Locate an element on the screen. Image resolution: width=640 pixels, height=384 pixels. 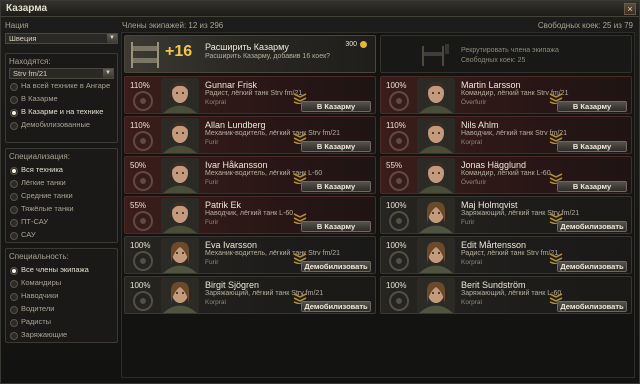
nation-dropdown: Швеция ▼ is located at coordinates (61, 38).